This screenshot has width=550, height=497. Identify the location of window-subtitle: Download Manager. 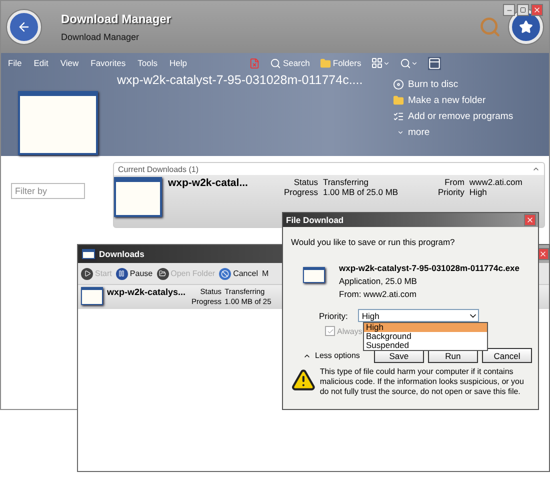
(100, 37).